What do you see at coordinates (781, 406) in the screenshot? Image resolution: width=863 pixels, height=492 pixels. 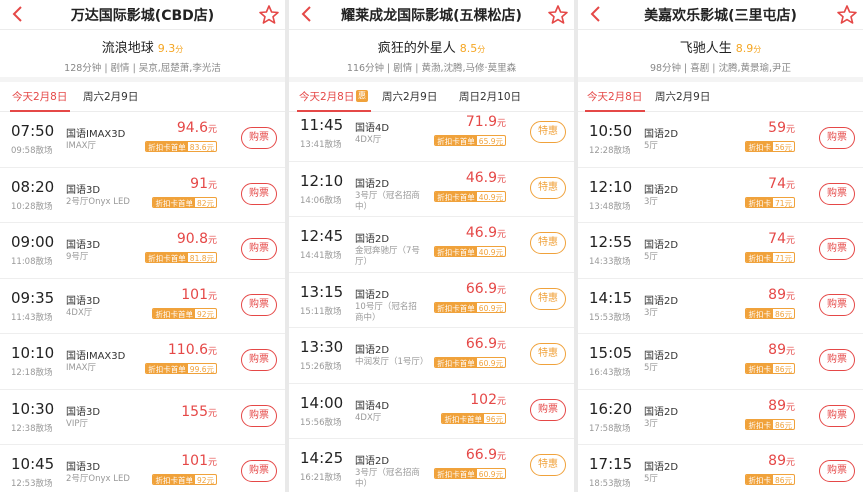 I see `price: 89元` at bounding box center [781, 406].